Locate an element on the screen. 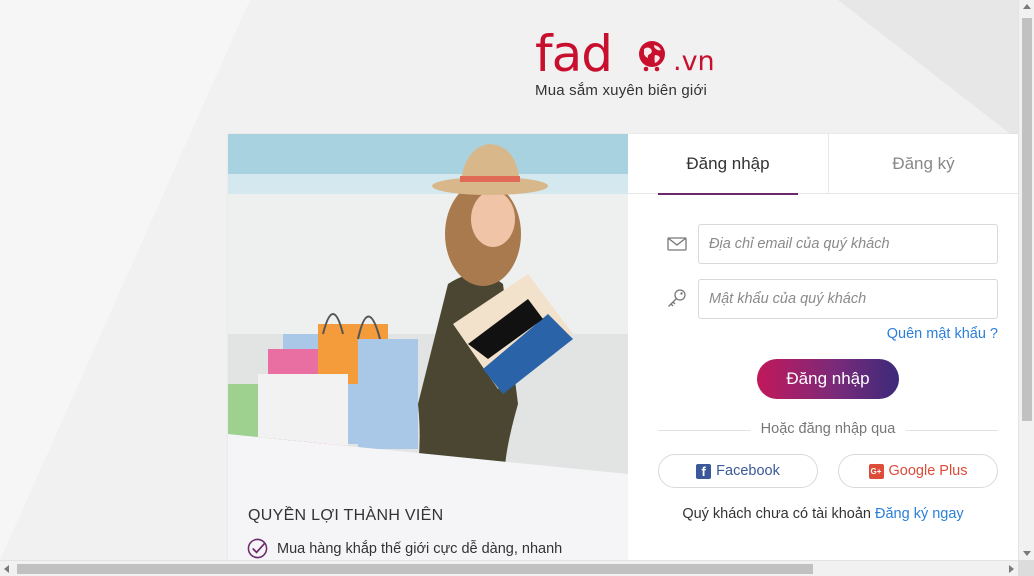  email-row is located at coordinates (832, 244).